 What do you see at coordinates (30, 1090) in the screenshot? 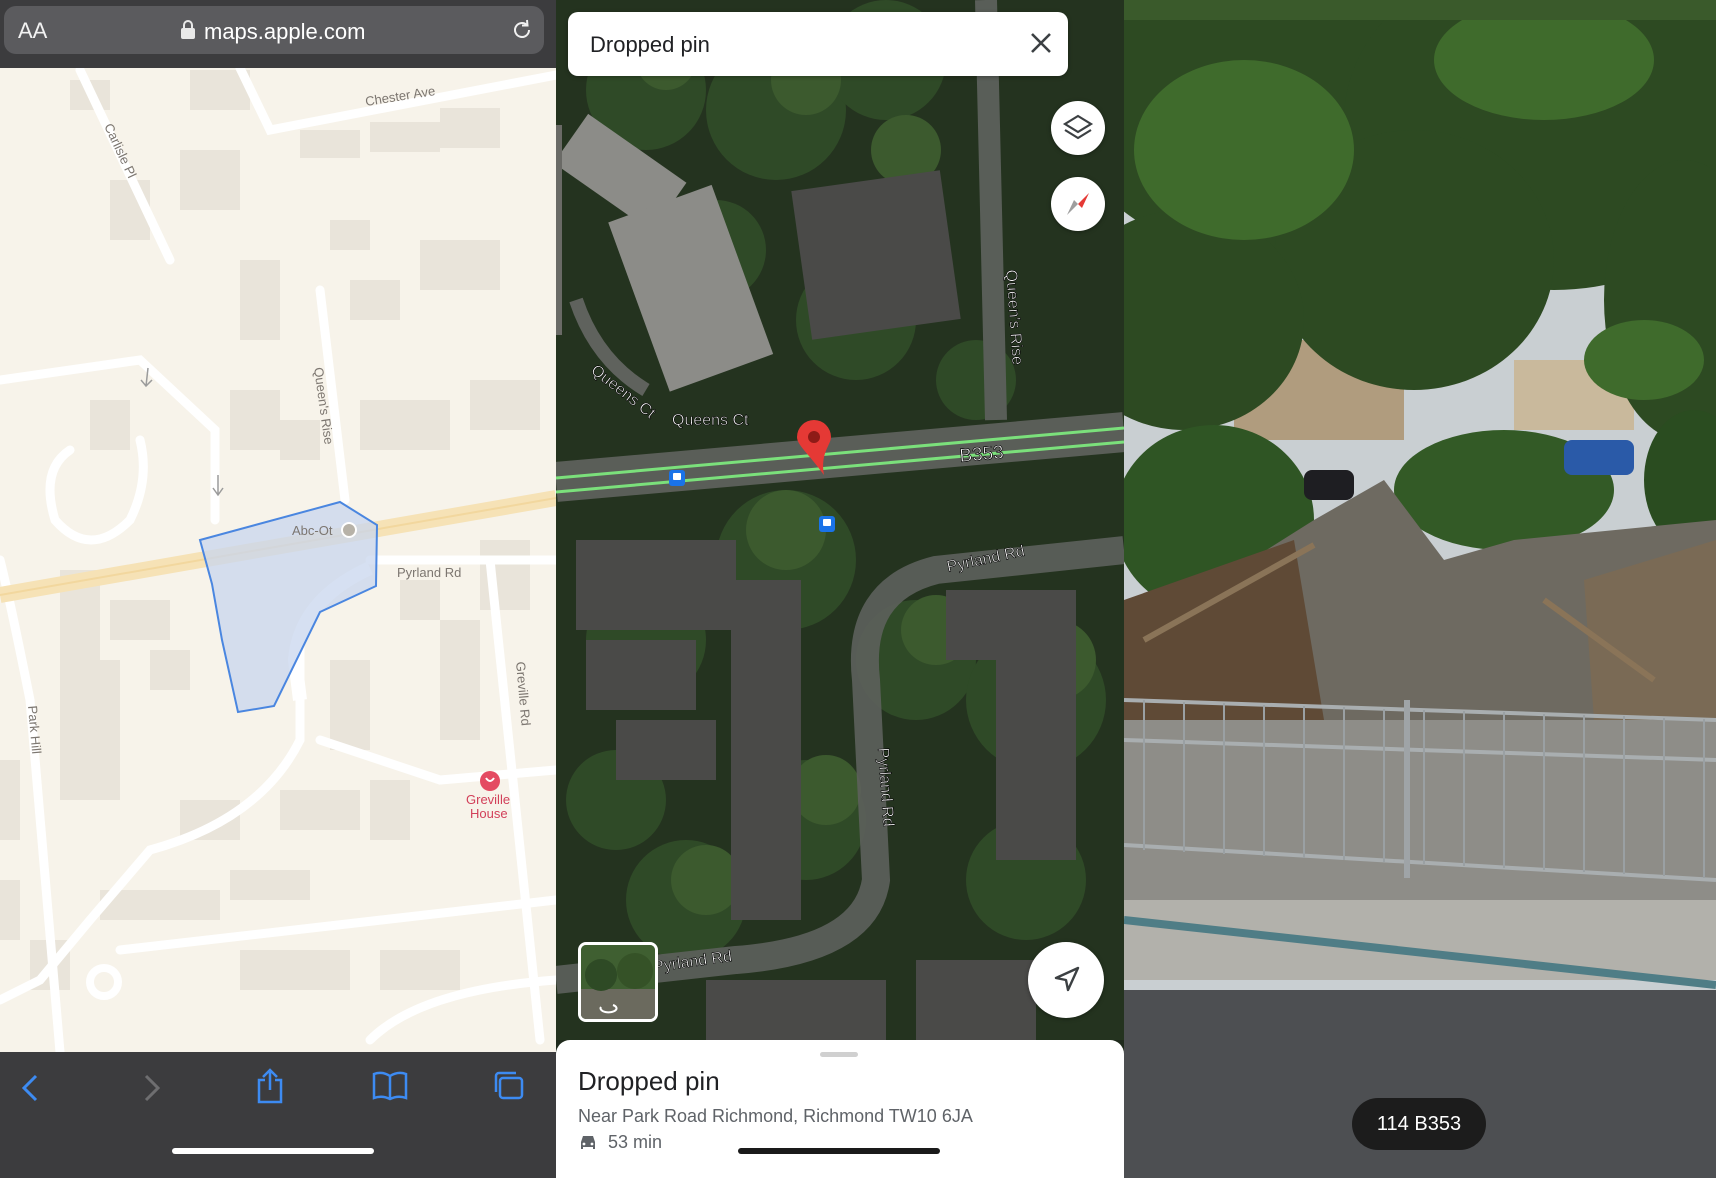
I see `back-icon` at bounding box center [30, 1090].